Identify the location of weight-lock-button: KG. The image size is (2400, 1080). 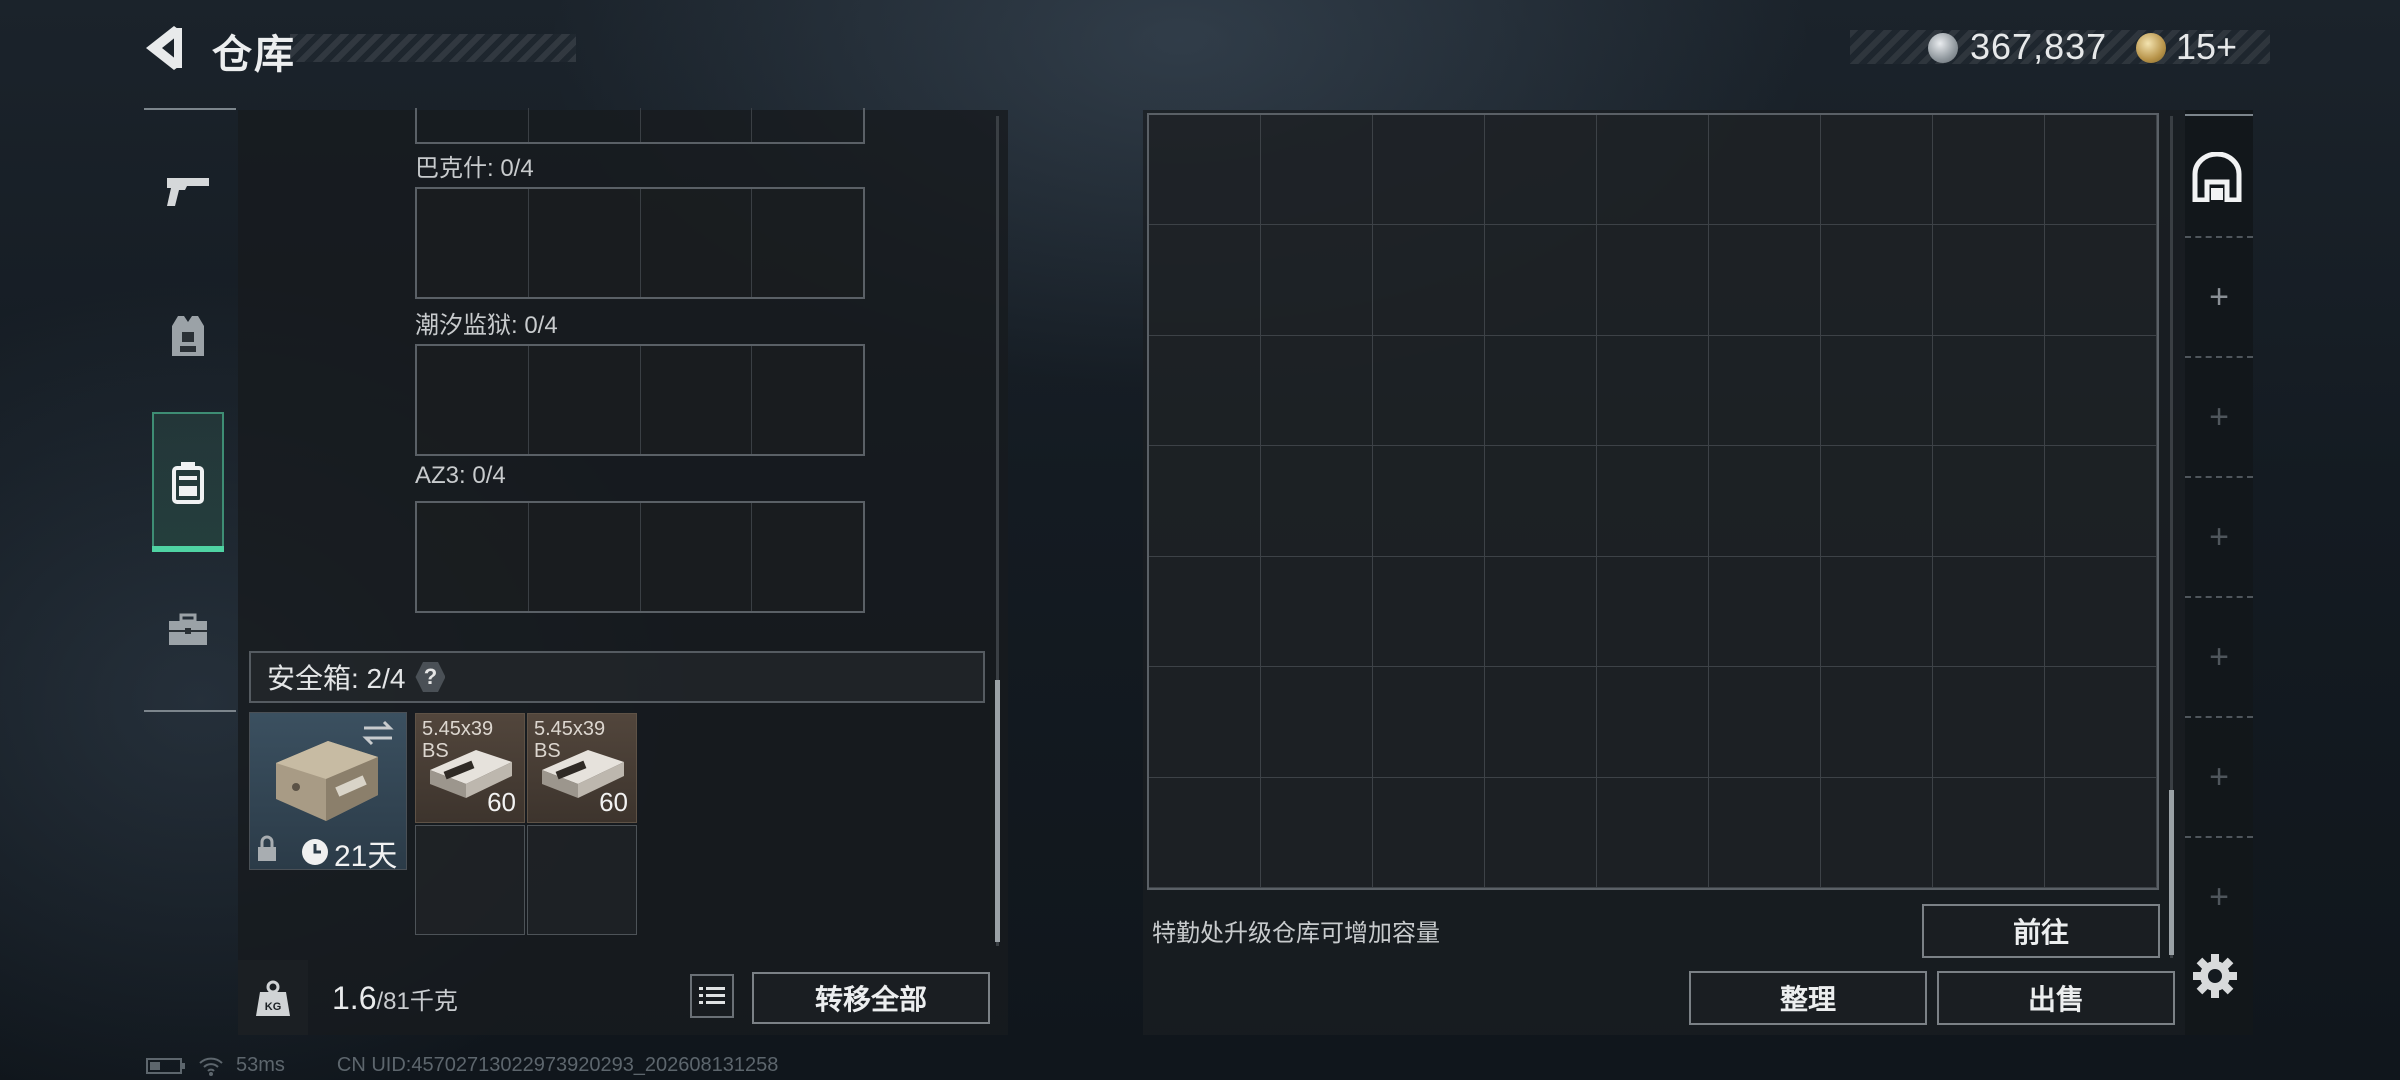
(273, 997).